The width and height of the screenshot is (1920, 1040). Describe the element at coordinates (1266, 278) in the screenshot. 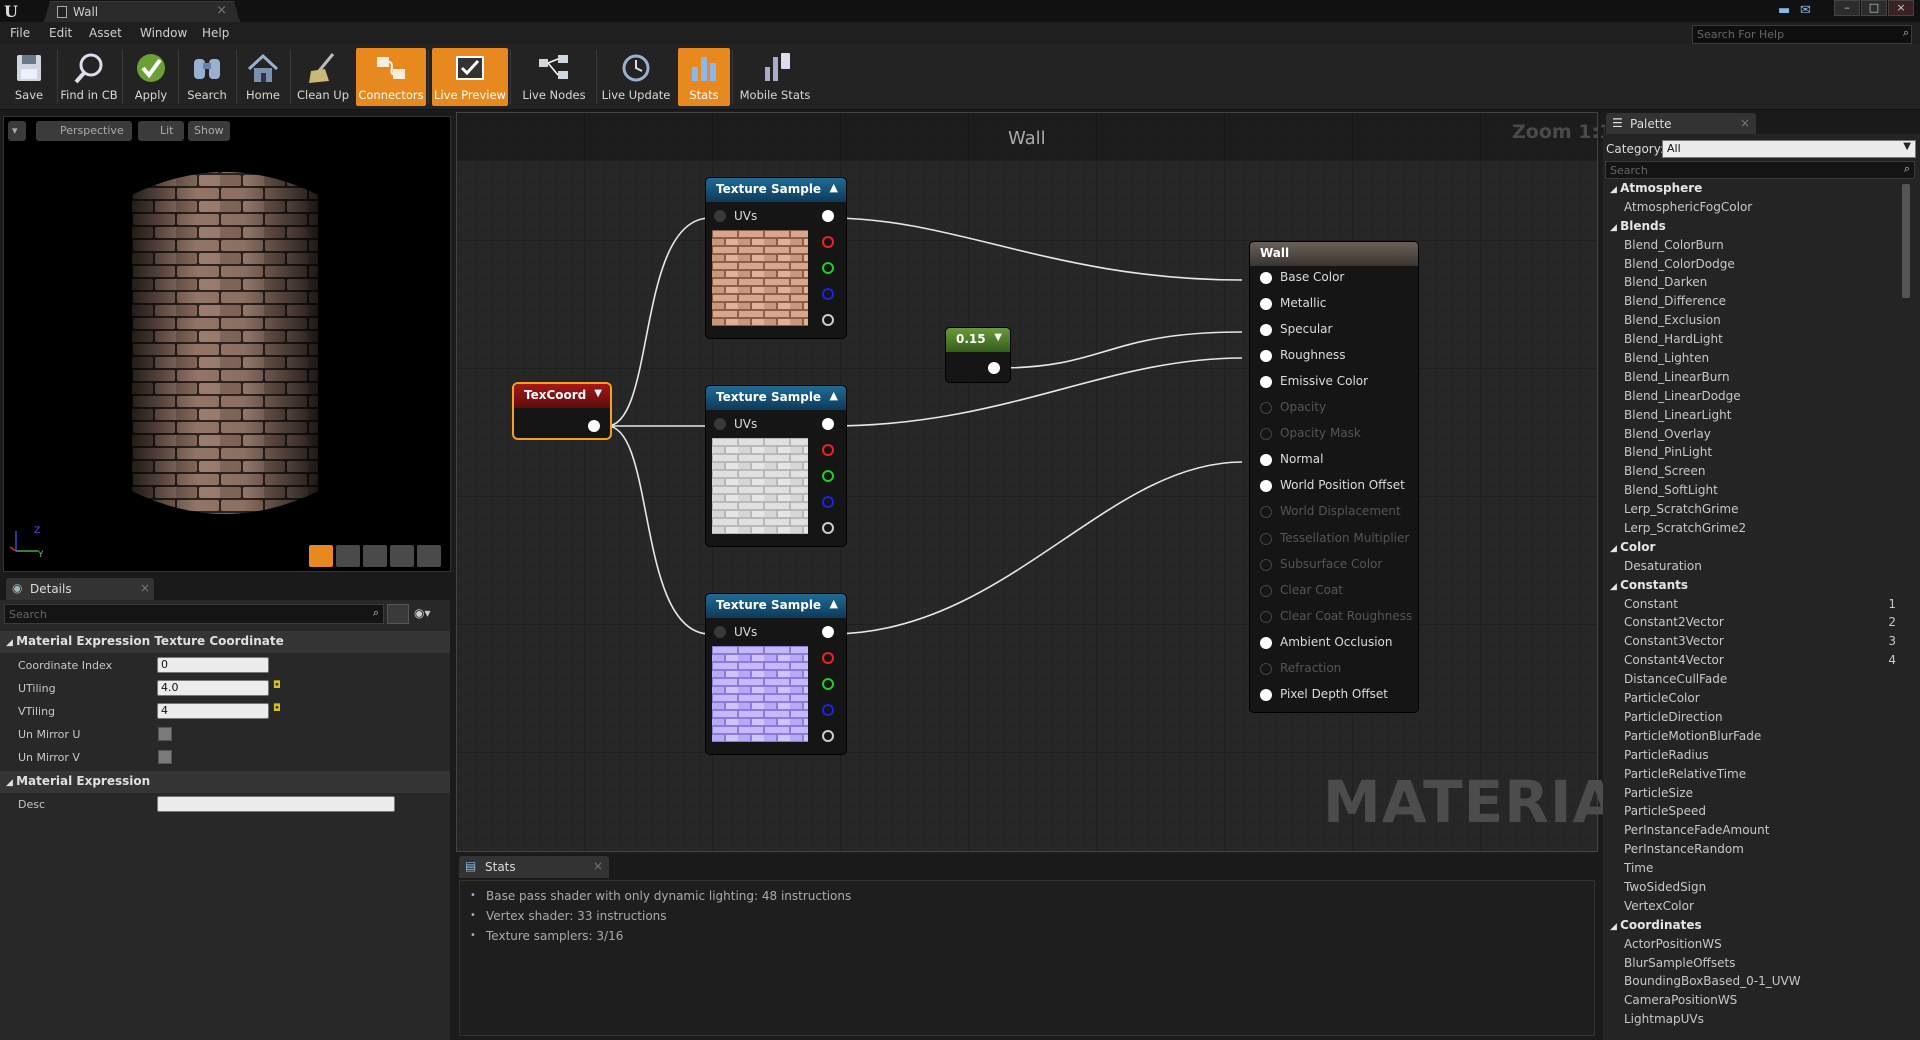

I see `base-color-input-pin-icon` at that location.